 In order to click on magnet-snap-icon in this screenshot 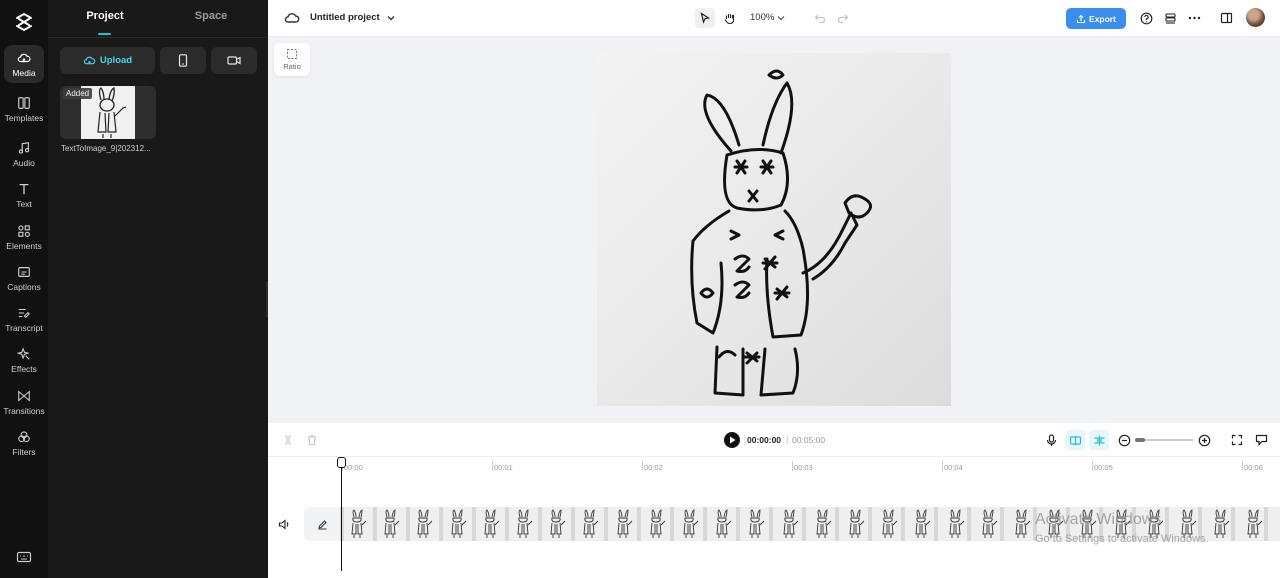, I will do `click(1075, 440)`.